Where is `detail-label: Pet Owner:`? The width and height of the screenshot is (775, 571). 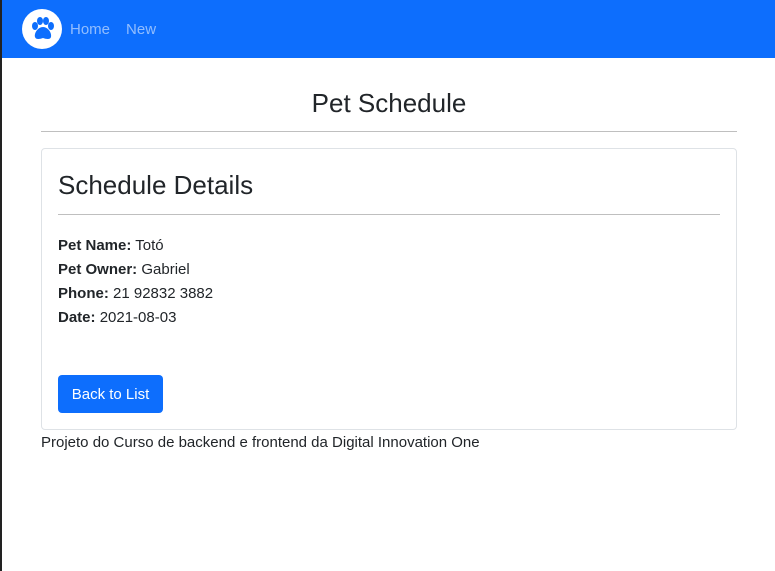 detail-label: Pet Owner: is located at coordinates (98, 269).